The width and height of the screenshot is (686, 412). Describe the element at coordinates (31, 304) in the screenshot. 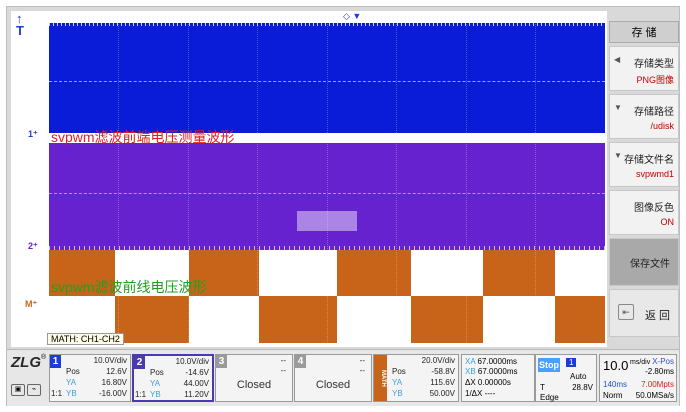

I see `math-level-marker: M⁺` at that location.